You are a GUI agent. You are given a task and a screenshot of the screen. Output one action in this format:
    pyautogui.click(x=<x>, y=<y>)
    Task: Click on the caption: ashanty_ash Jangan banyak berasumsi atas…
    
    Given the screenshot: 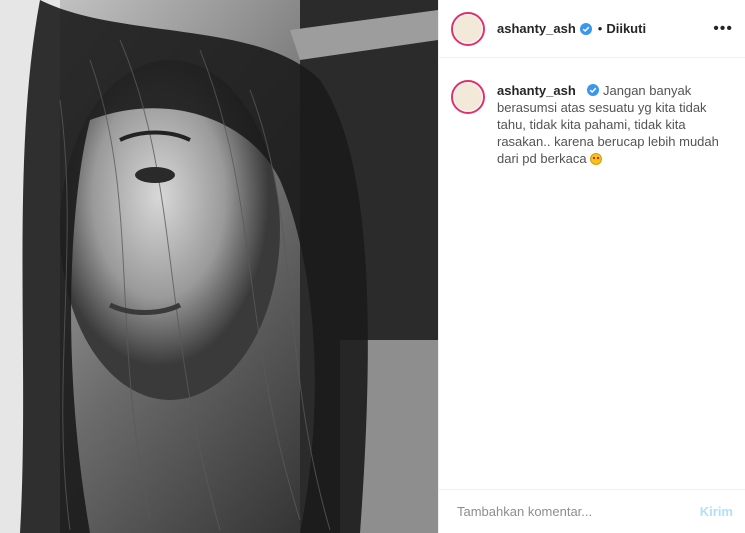 What is the action you would take?
    pyautogui.click(x=592, y=112)
    